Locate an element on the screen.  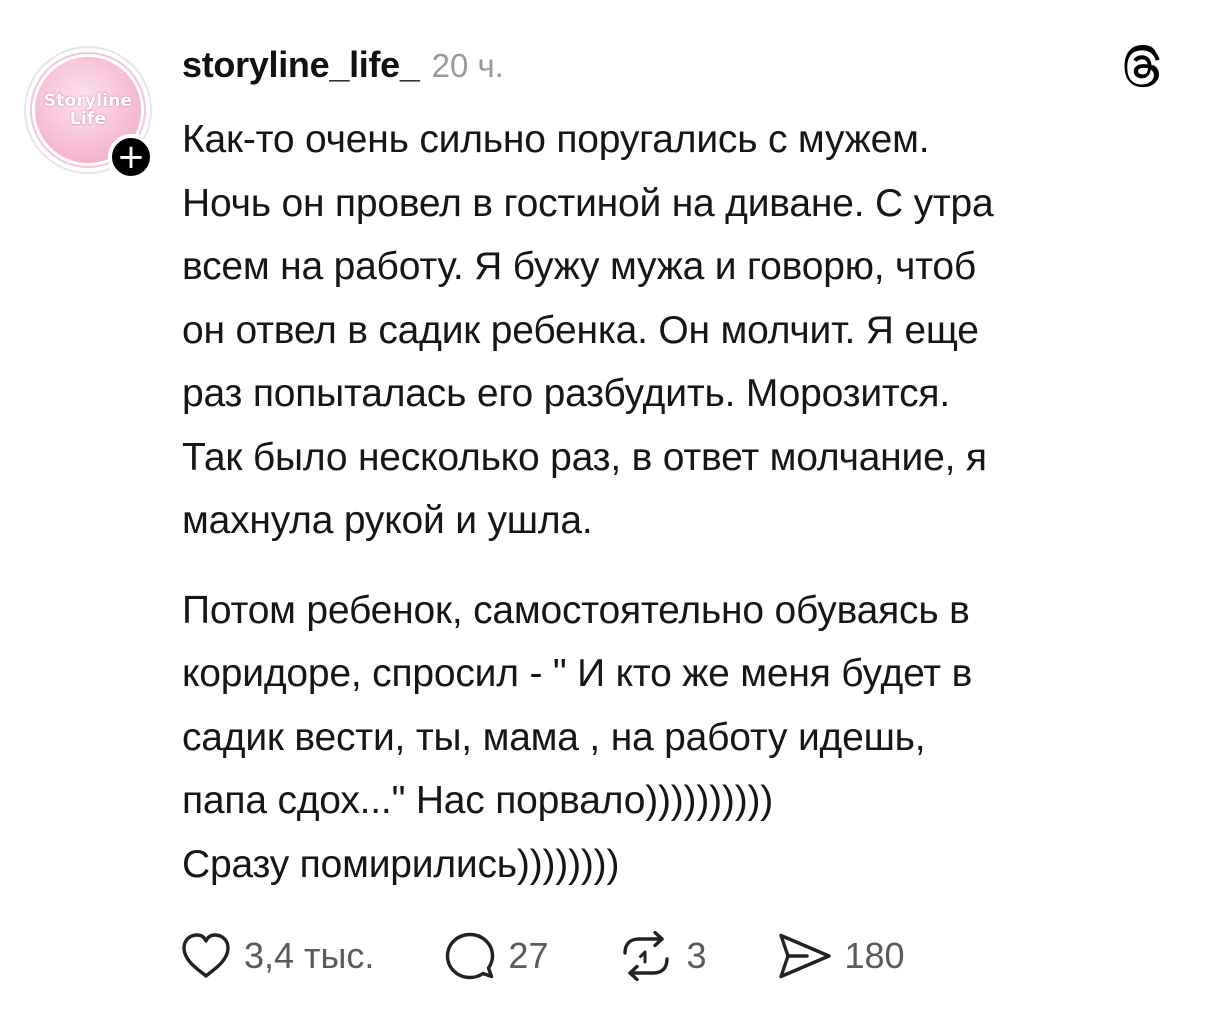
avatar-logo-line2: Life is located at coordinates (88, 119).